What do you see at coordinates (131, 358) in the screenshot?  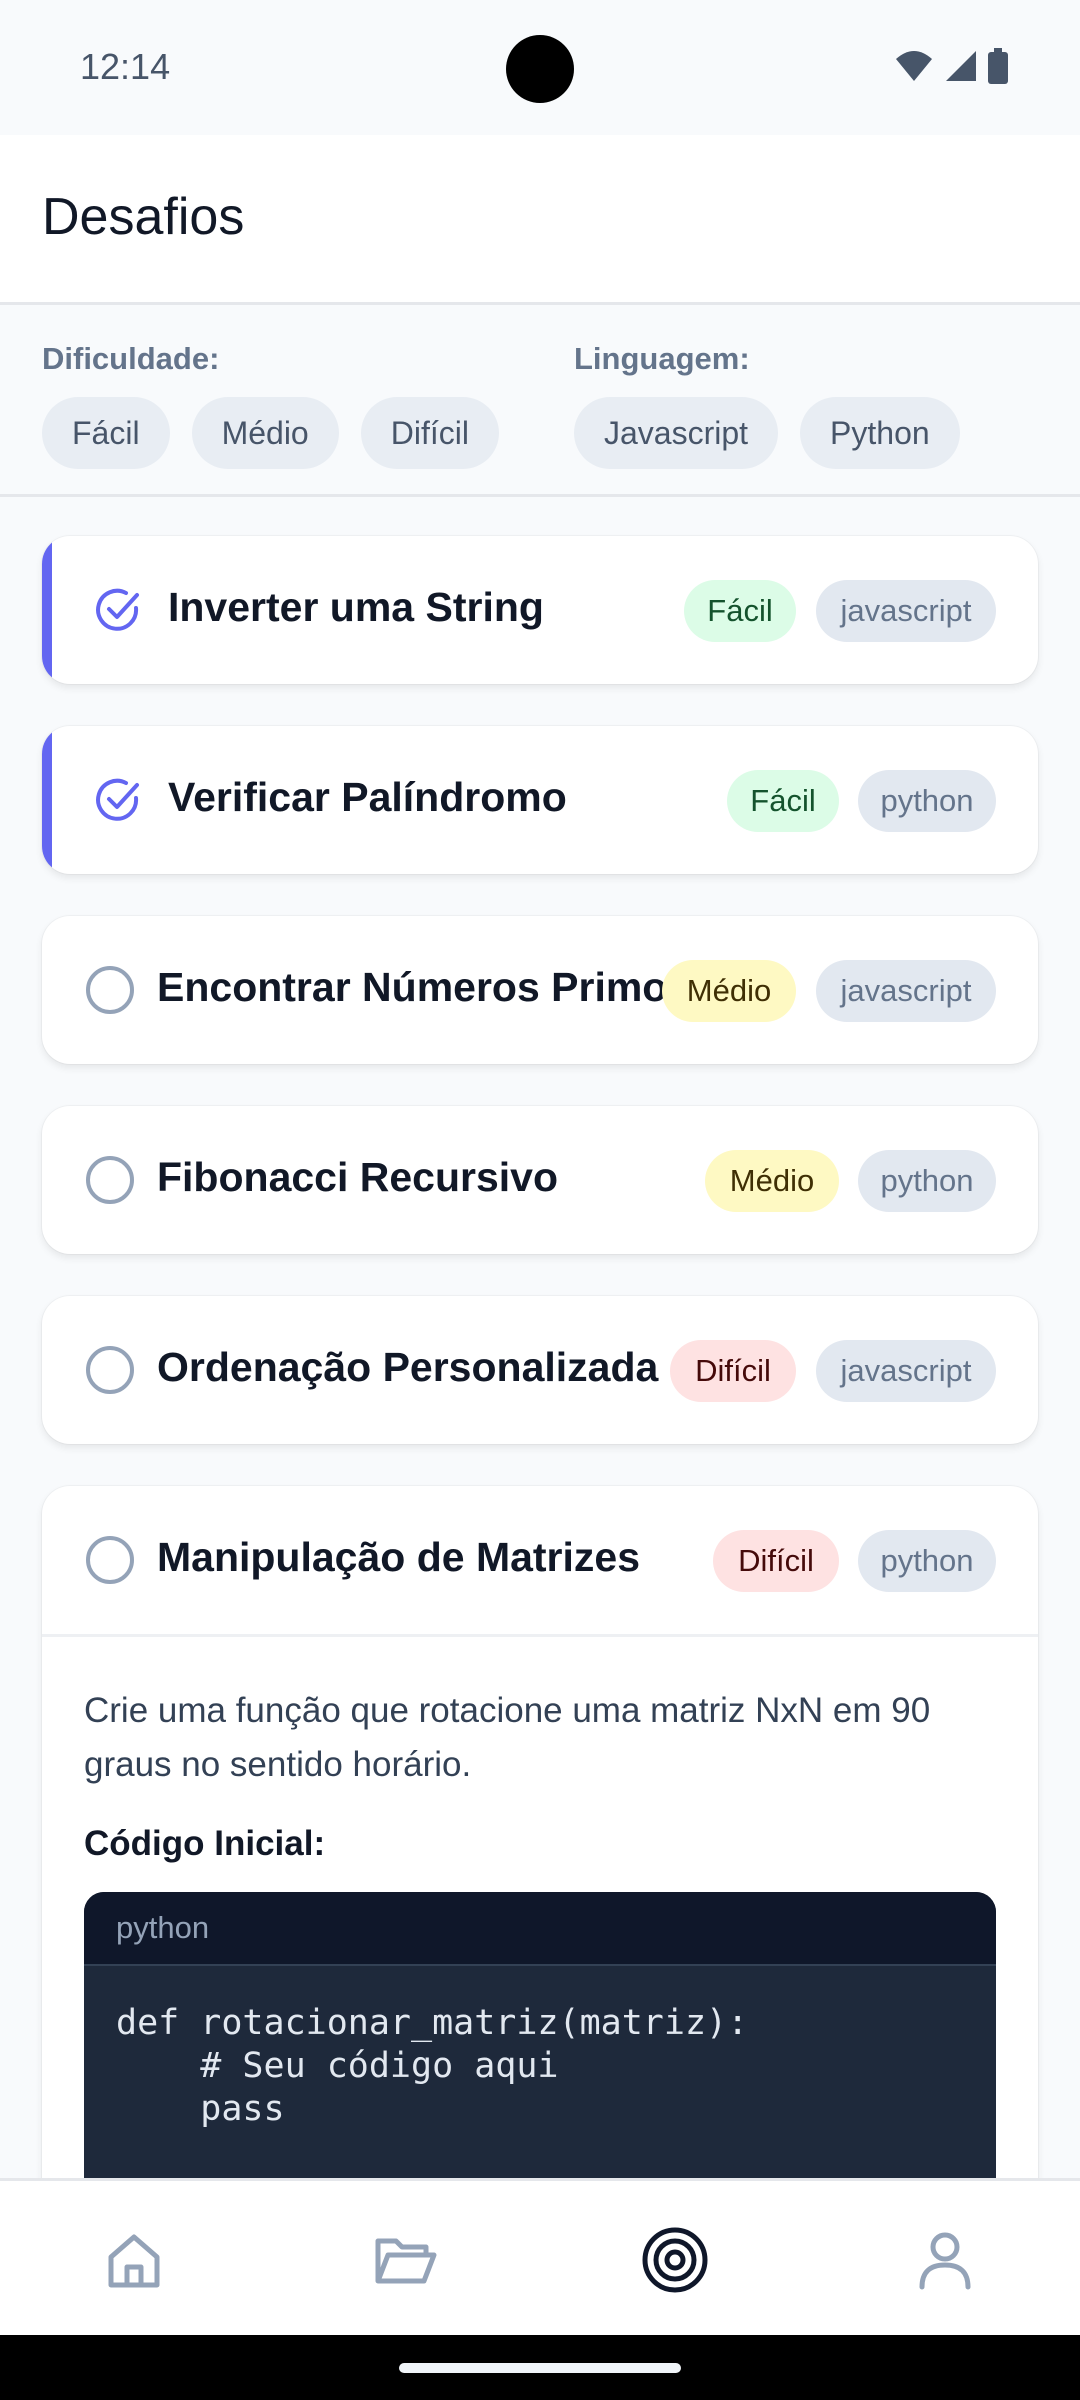 I see `difficulty-filter-label: Dificuldade:` at bounding box center [131, 358].